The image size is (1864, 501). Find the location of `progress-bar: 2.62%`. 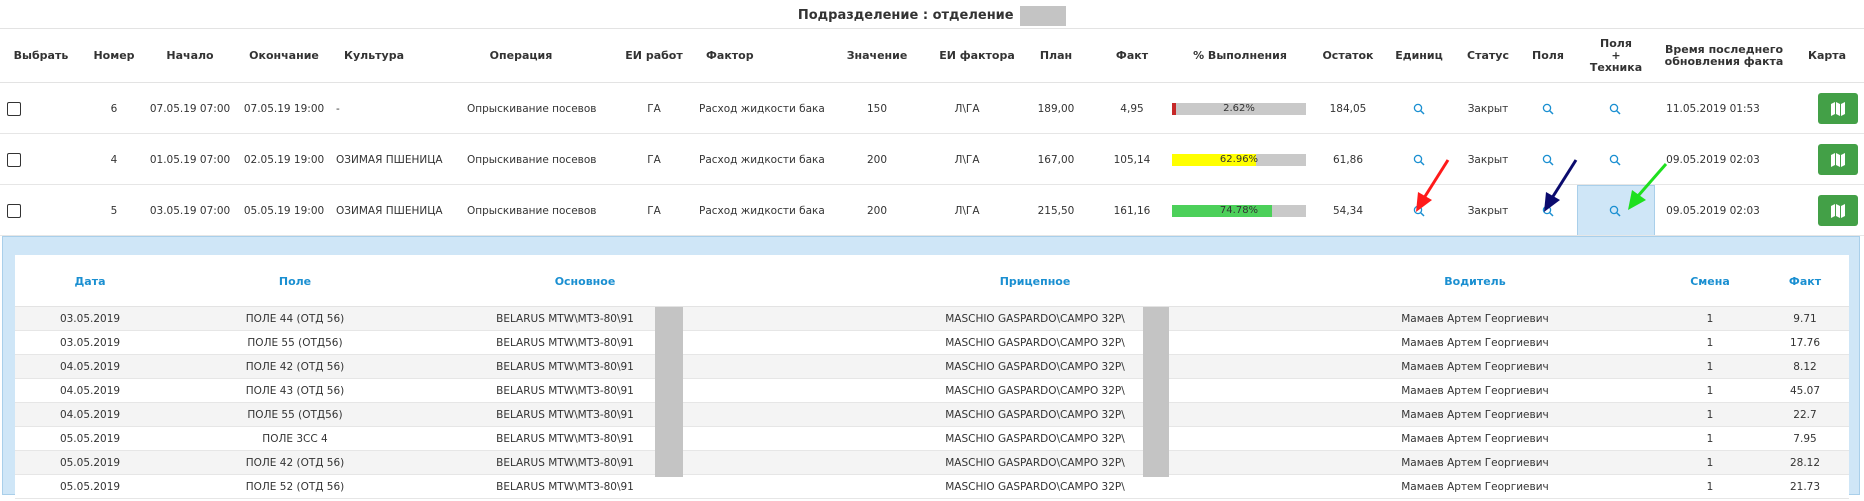

progress-bar: 2.62% is located at coordinates (1239, 108).